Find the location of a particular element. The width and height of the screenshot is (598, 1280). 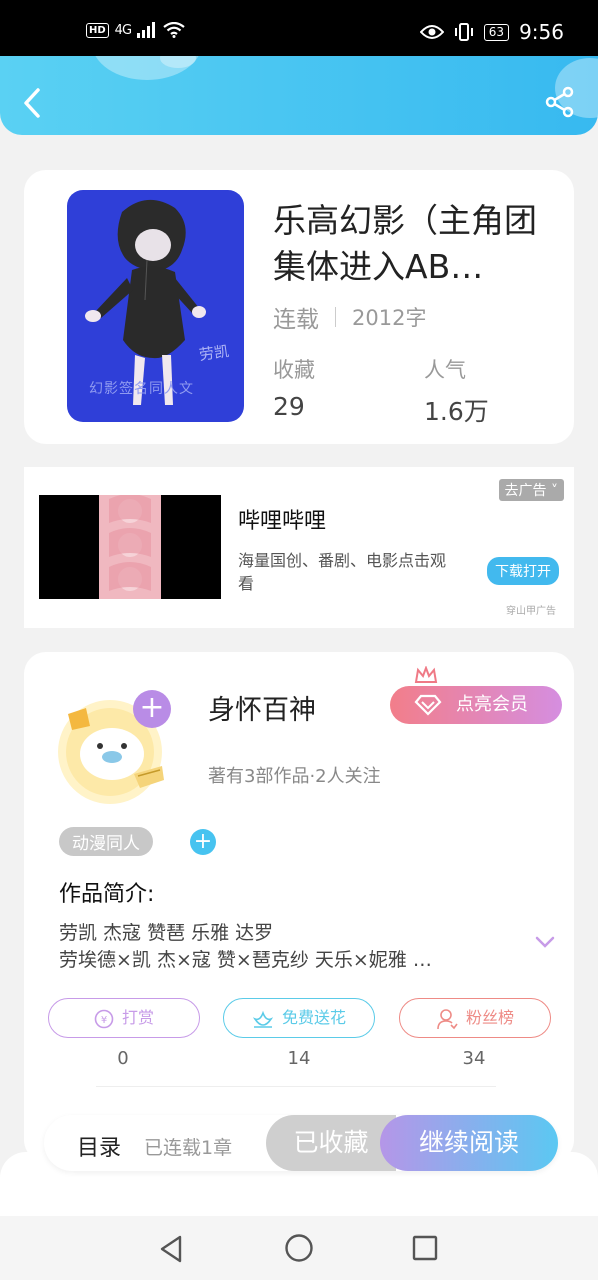

follow-plus-button: + is located at coordinates (152, 709).